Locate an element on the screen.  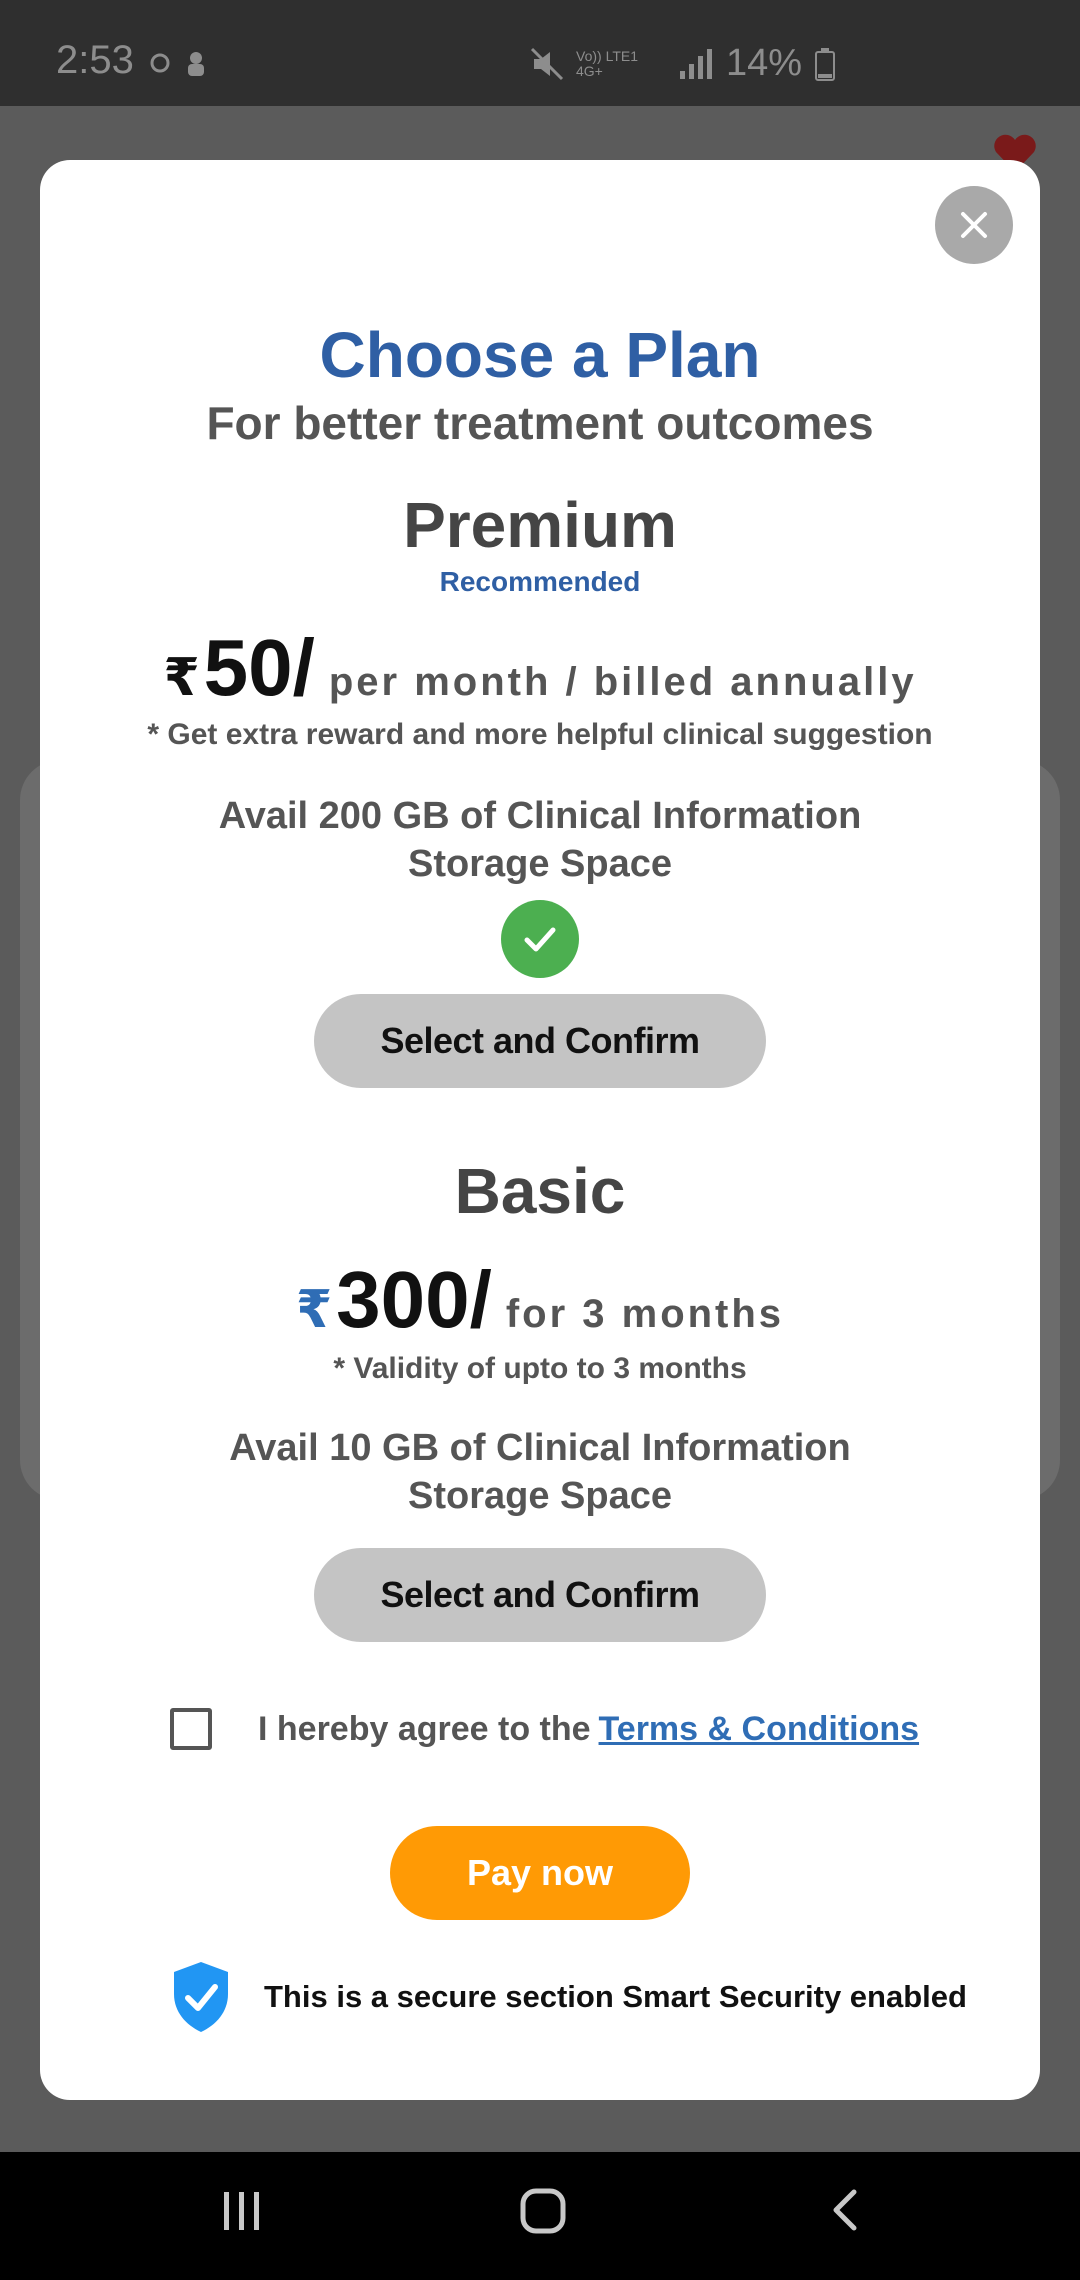
premium-period: per month / billed annually is located at coordinates (622, 682).